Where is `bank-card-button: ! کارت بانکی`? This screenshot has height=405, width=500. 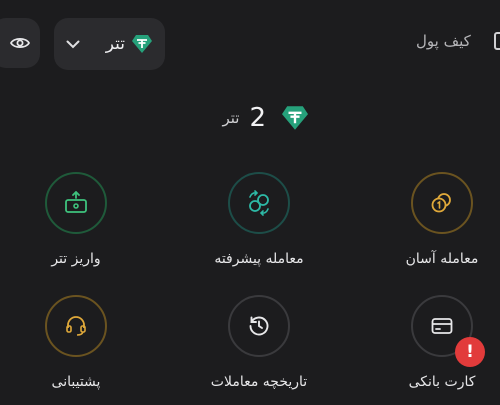
bank-card-button: ! کارت بانکی is located at coordinates (436, 350).